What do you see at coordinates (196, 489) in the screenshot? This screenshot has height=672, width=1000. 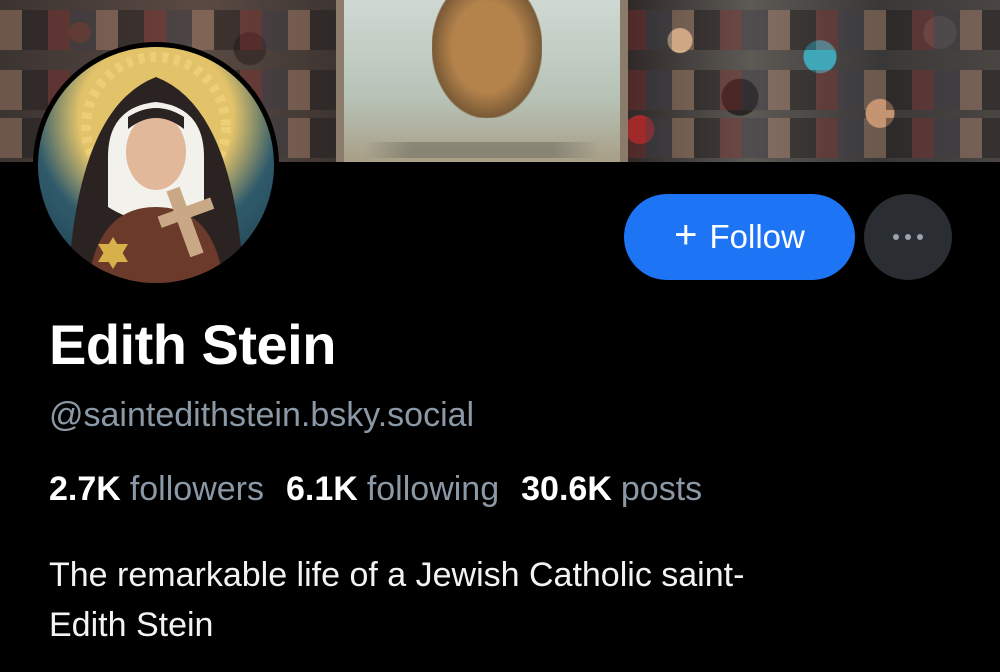 I see `followers-label: followers` at bounding box center [196, 489].